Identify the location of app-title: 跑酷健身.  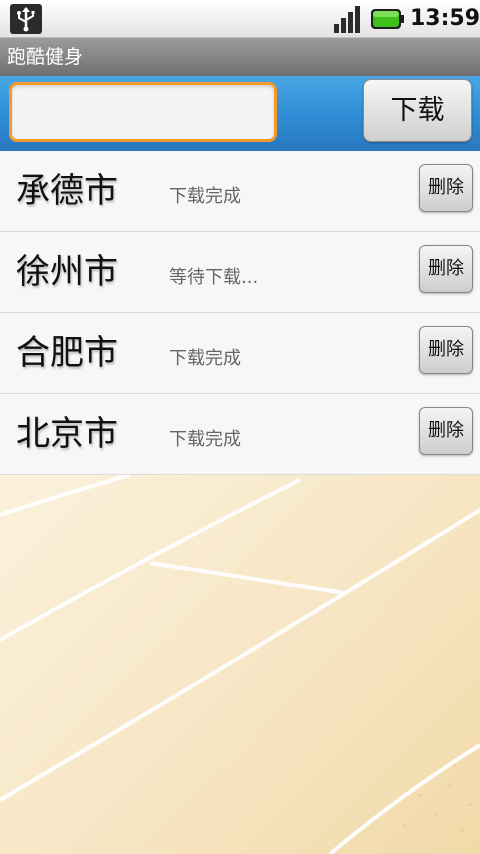
(45, 57).